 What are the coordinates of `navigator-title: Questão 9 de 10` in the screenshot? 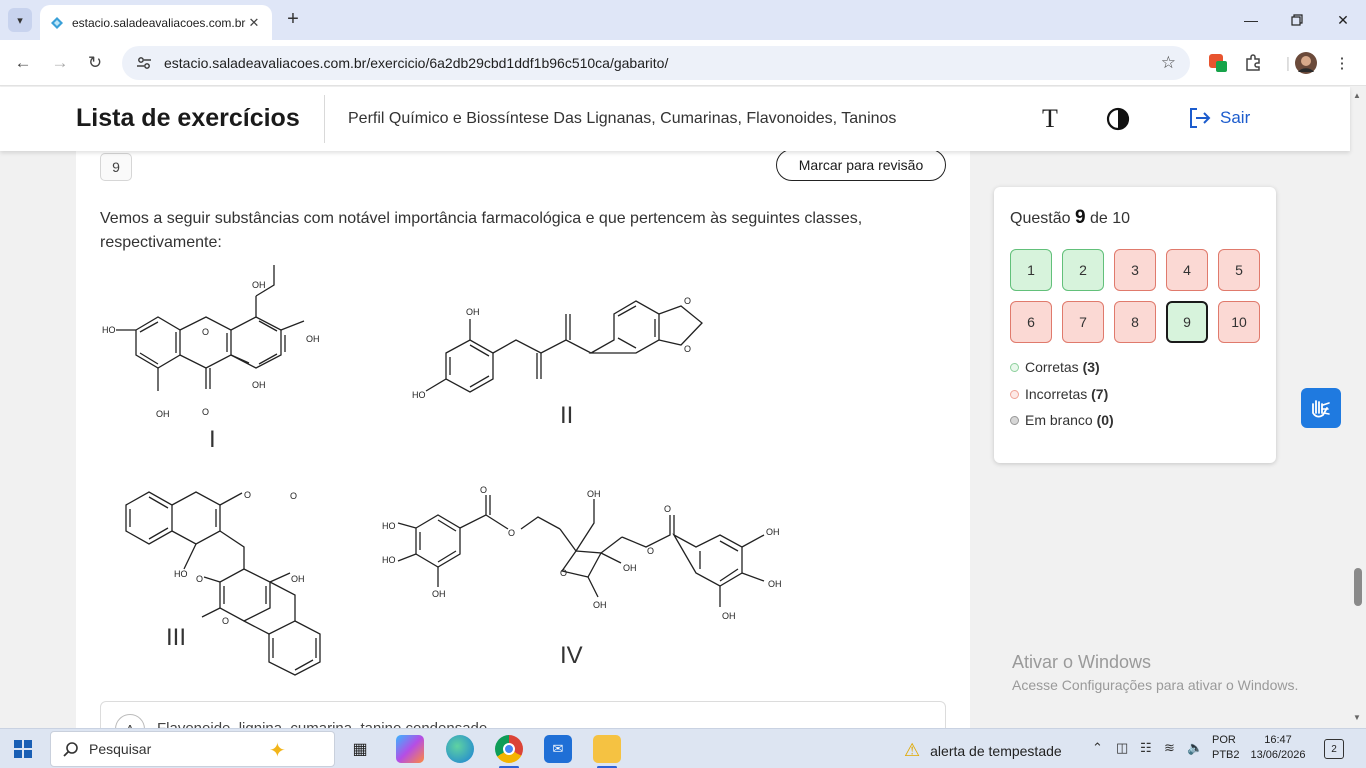 It's located at (1070, 217).